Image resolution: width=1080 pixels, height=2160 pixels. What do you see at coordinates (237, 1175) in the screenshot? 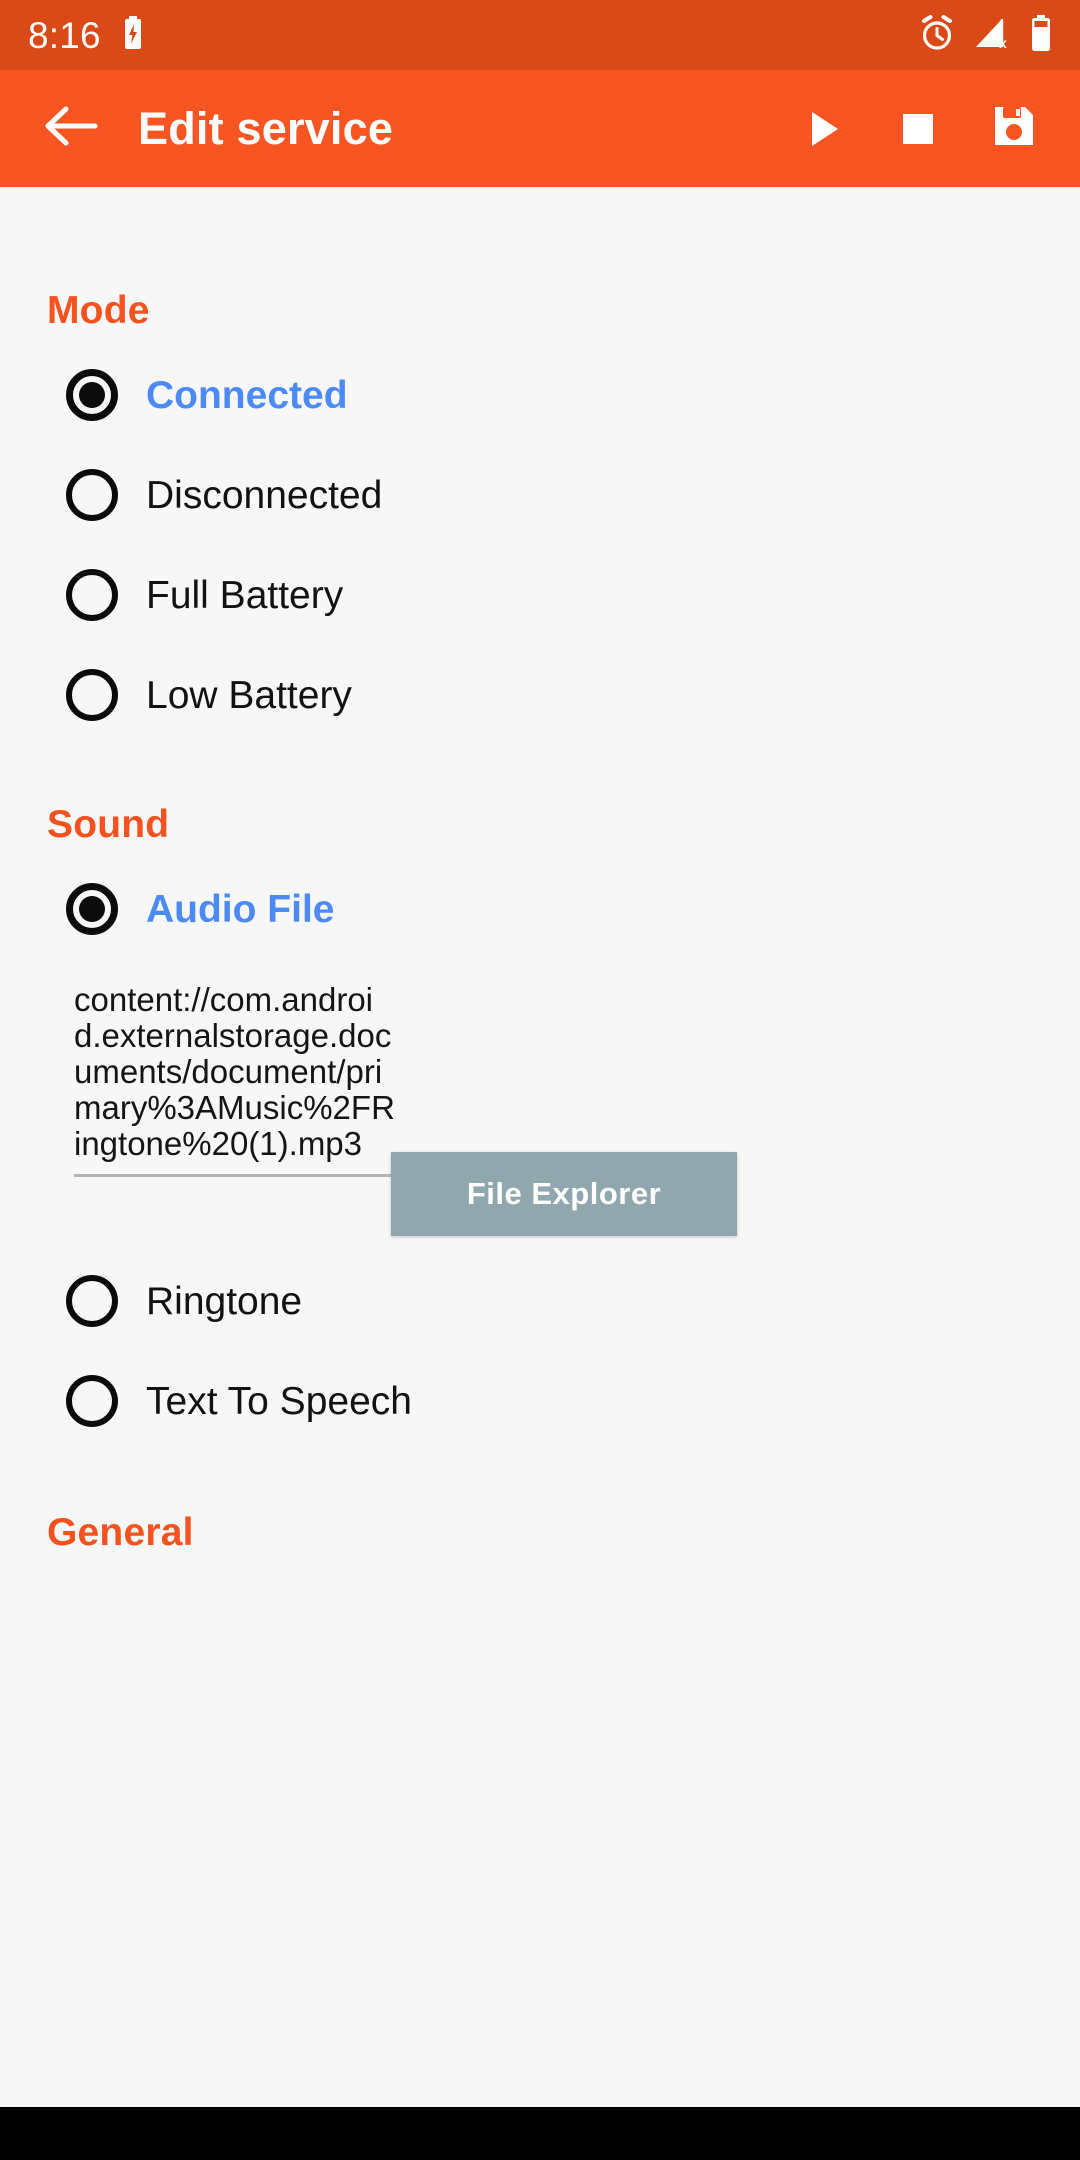
I see `input-underline` at bounding box center [237, 1175].